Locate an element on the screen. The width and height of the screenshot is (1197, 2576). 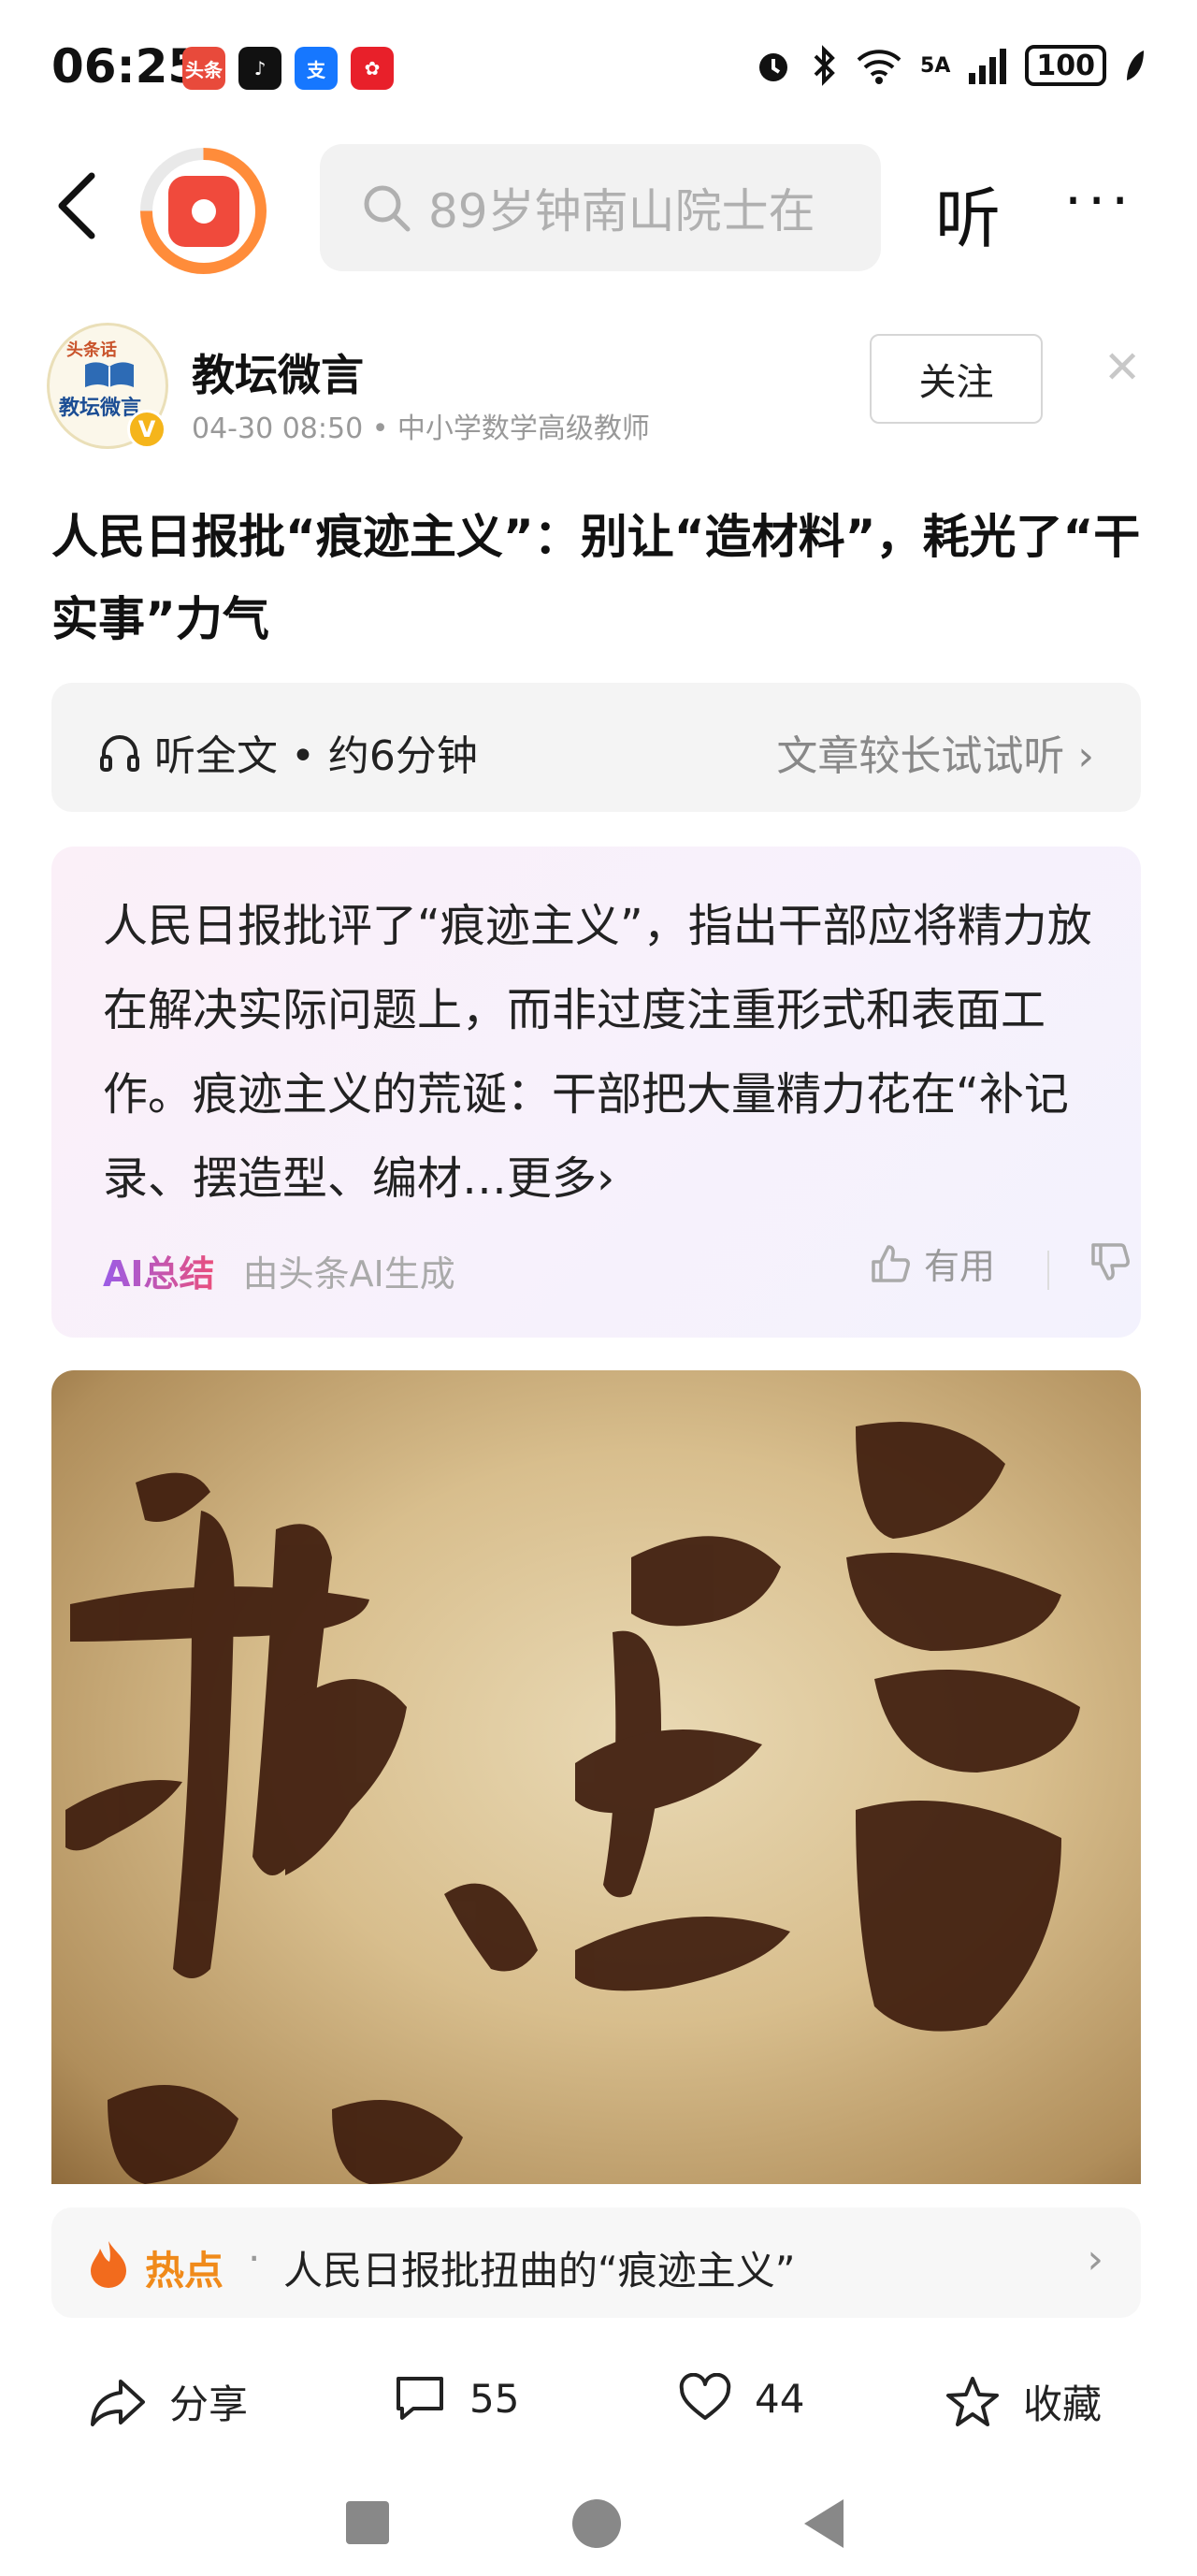
listen-full-label-group: 听全文 • 约6分钟 is located at coordinates (288, 752).